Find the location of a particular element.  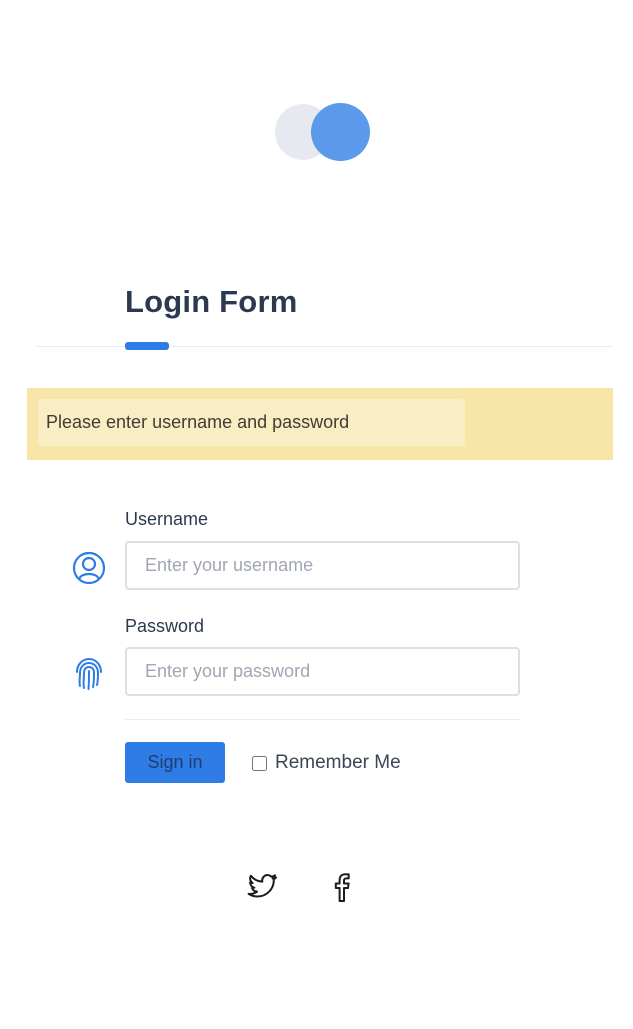

header-divider is located at coordinates (324, 346).